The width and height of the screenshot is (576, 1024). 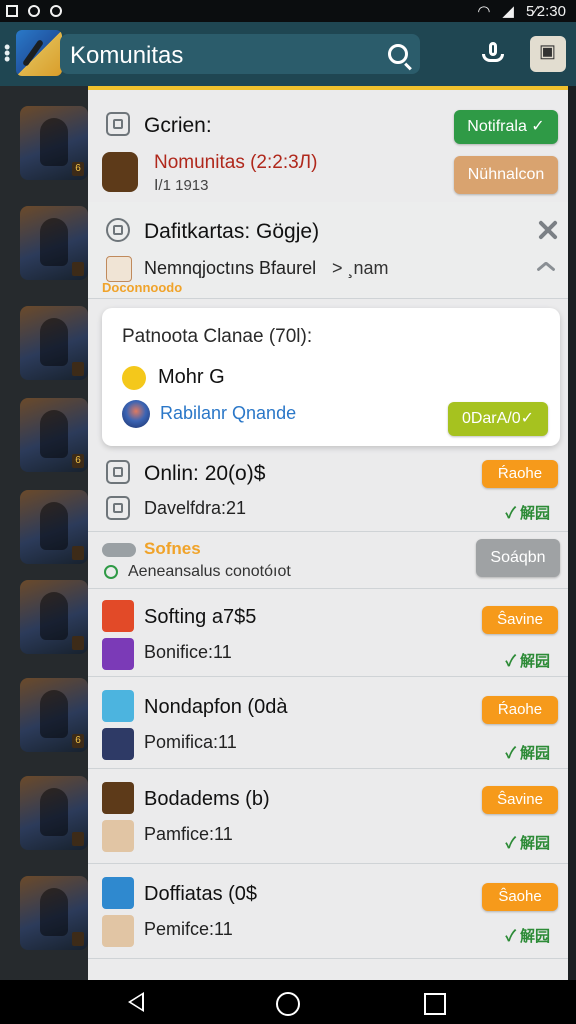 What do you see at coordinates (228, 413) in the screenshot?
I see `member-link: Rabilanr Qnande` at bounding box center [228, 413].